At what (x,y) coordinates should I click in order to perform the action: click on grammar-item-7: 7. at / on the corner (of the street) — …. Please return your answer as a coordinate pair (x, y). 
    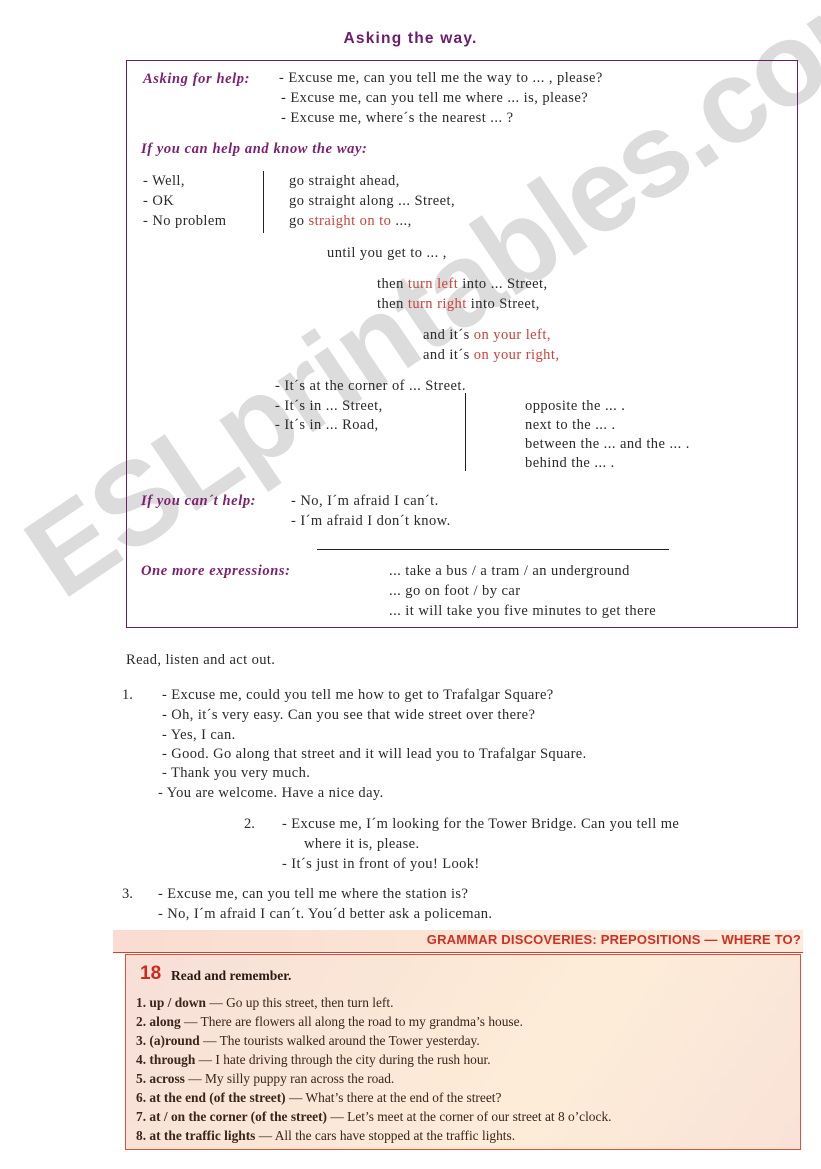
    Looking at the image, I should click on (374, 1117).